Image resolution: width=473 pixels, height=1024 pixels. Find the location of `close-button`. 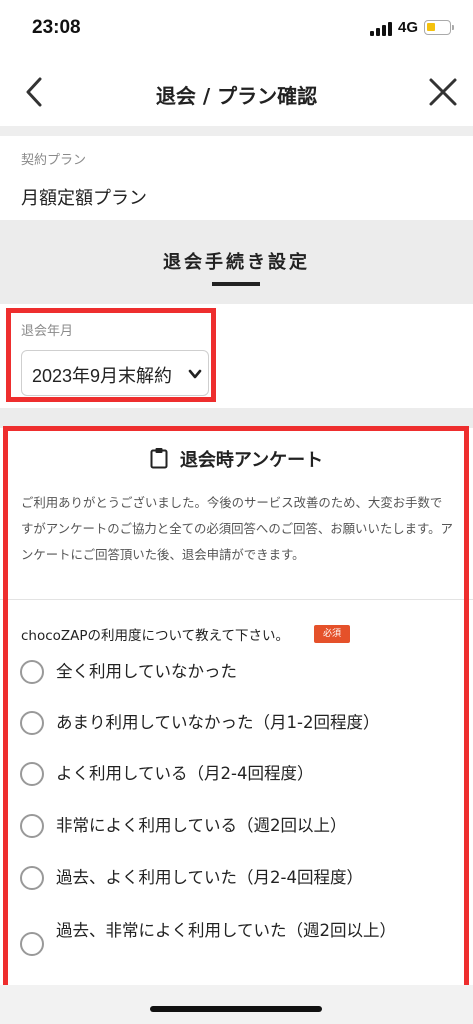

close-button is located at coordinates (443, 92).